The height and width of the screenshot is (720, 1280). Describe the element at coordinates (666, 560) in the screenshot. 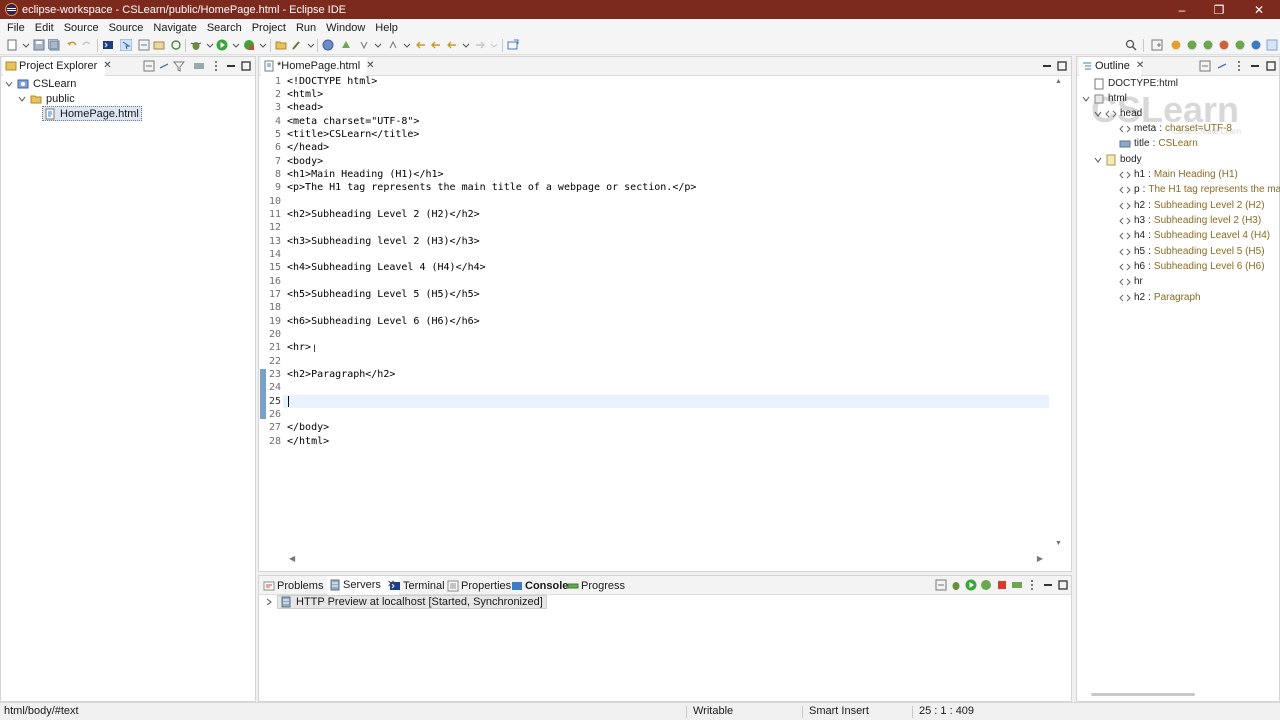

I see `horizontal-scrollbar: ◀ ▶` at that location.